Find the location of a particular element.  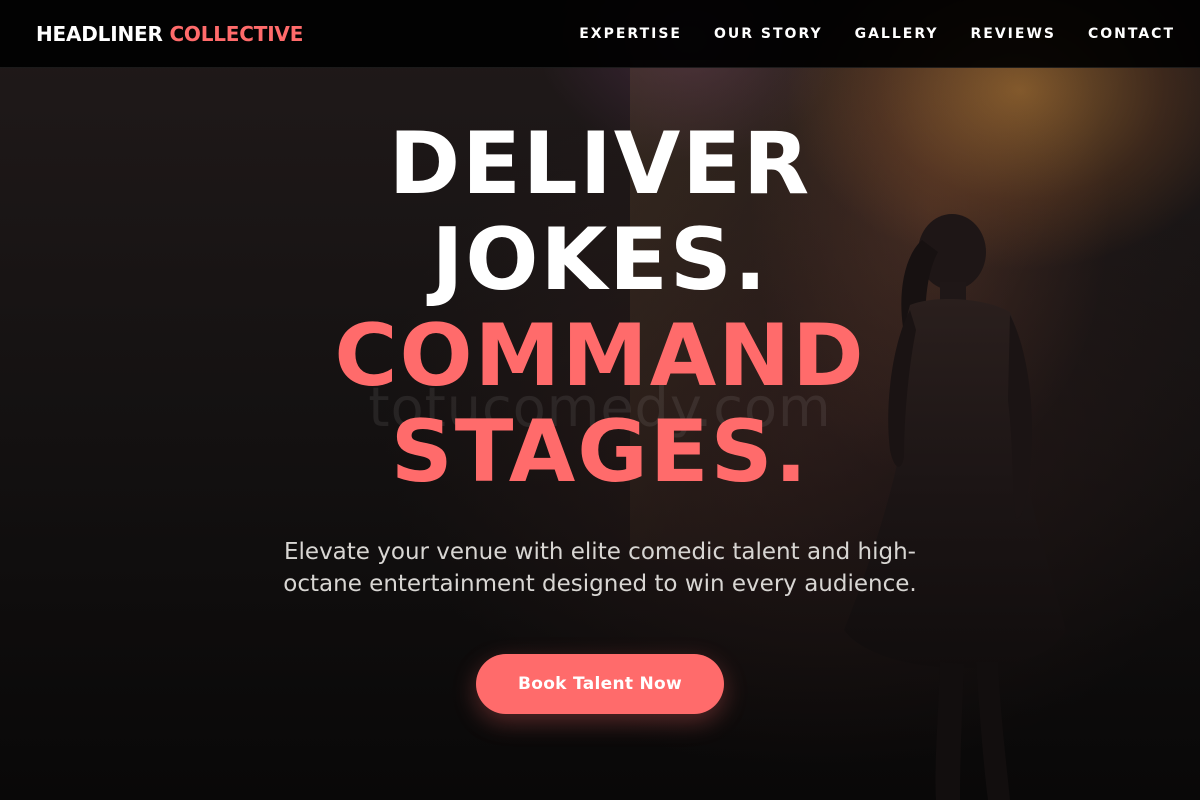

nav-link-reviews: REVIEWS is located at coordinates (1013, 34).